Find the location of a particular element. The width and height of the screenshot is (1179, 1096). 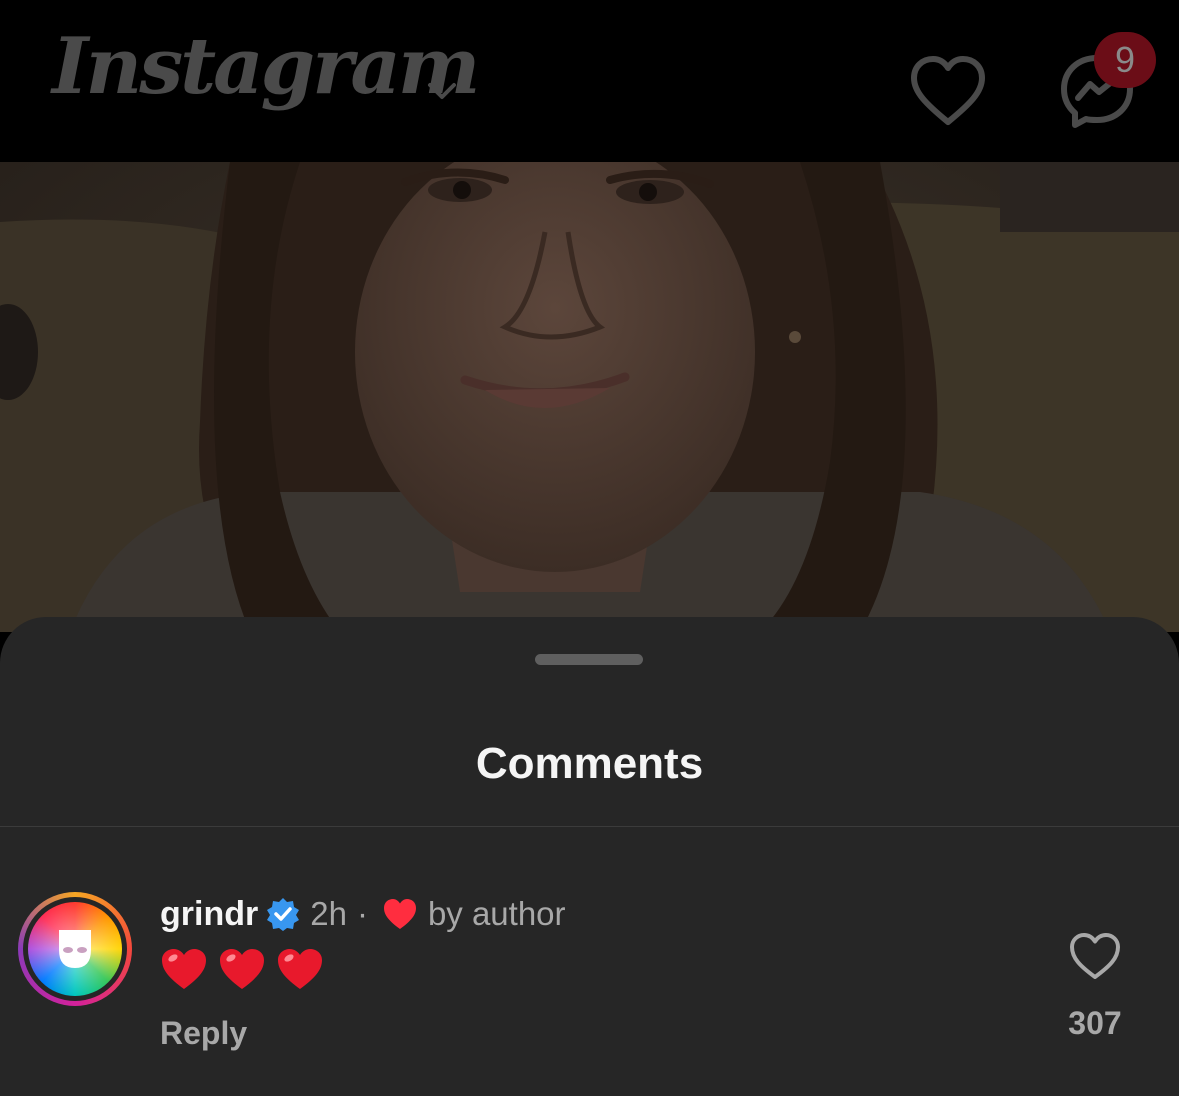

chevron-down-icon is located at coordinates (442, 91).